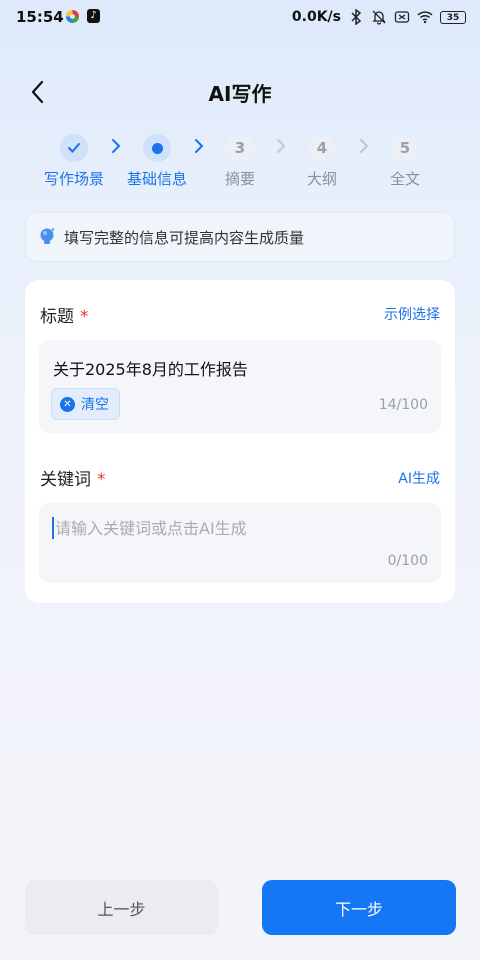 The height and width of the screenshot is (960, 480). What do you see at coordinates (407, 561) in the screenshot?
I see `keyword-char-counter: 0/100` at bounding box center [407, 561].